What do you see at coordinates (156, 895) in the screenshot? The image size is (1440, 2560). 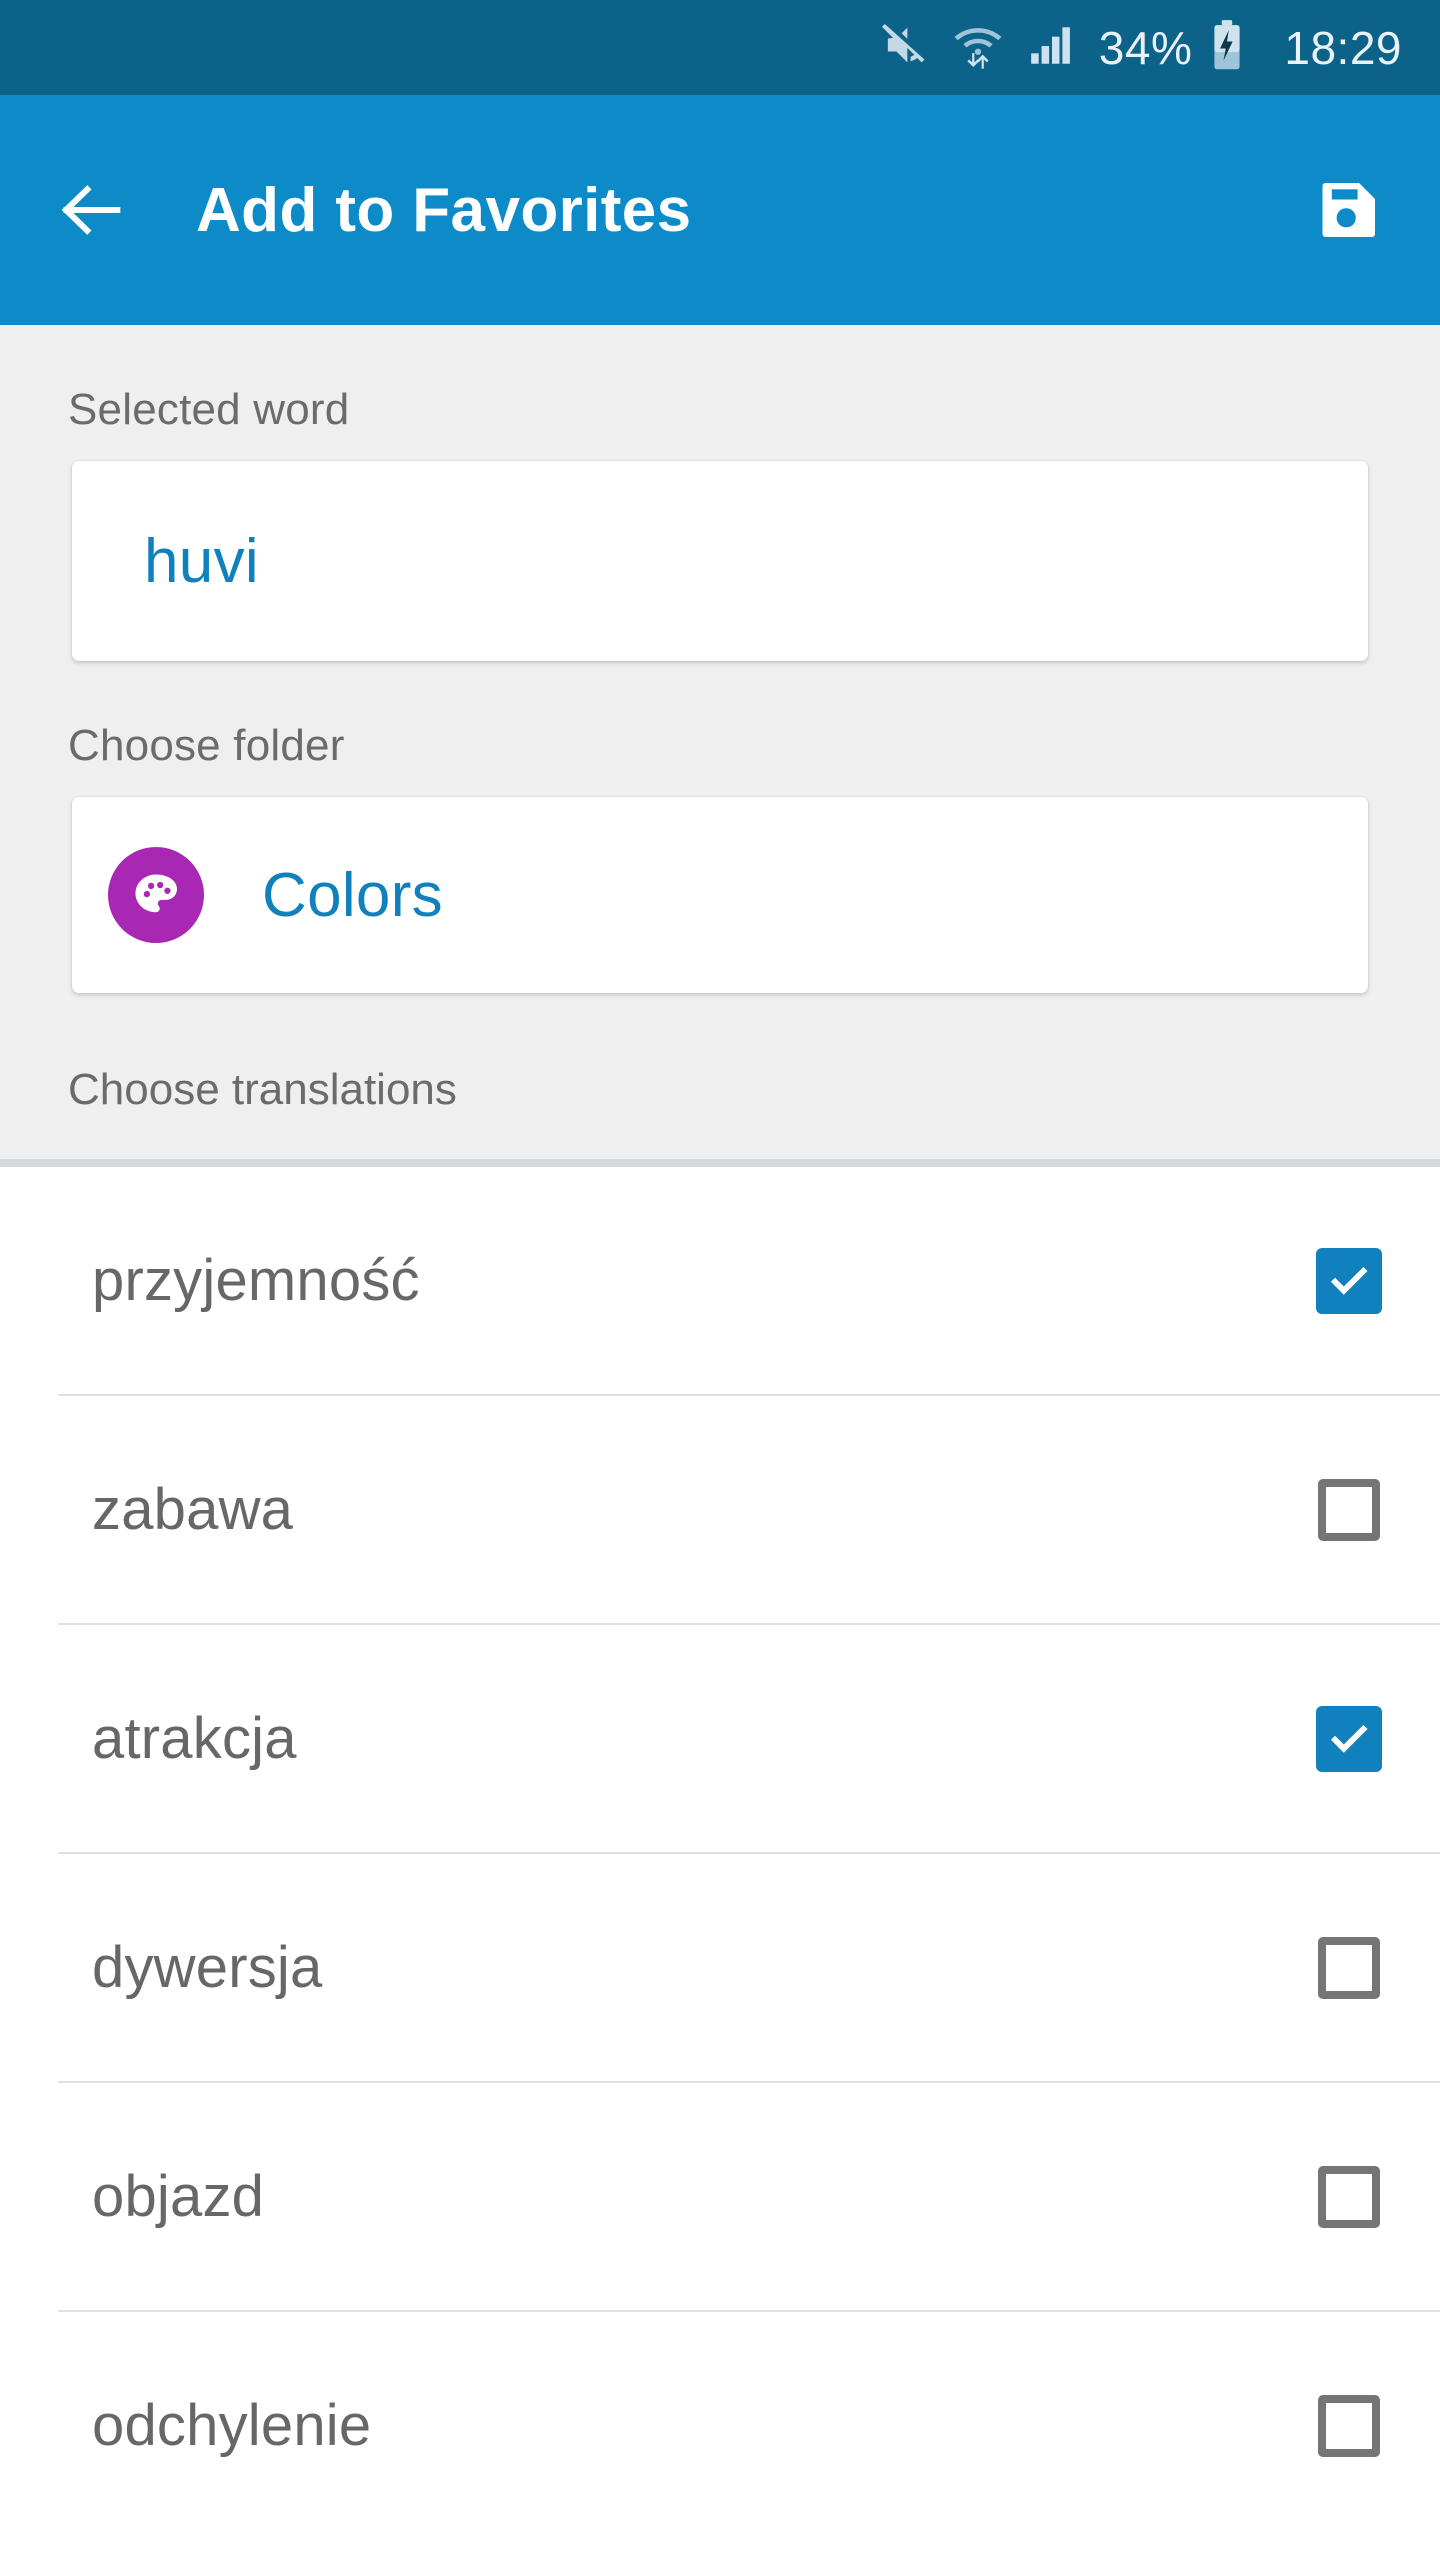 I see `palette-icon` at bounding box center [156, 895].